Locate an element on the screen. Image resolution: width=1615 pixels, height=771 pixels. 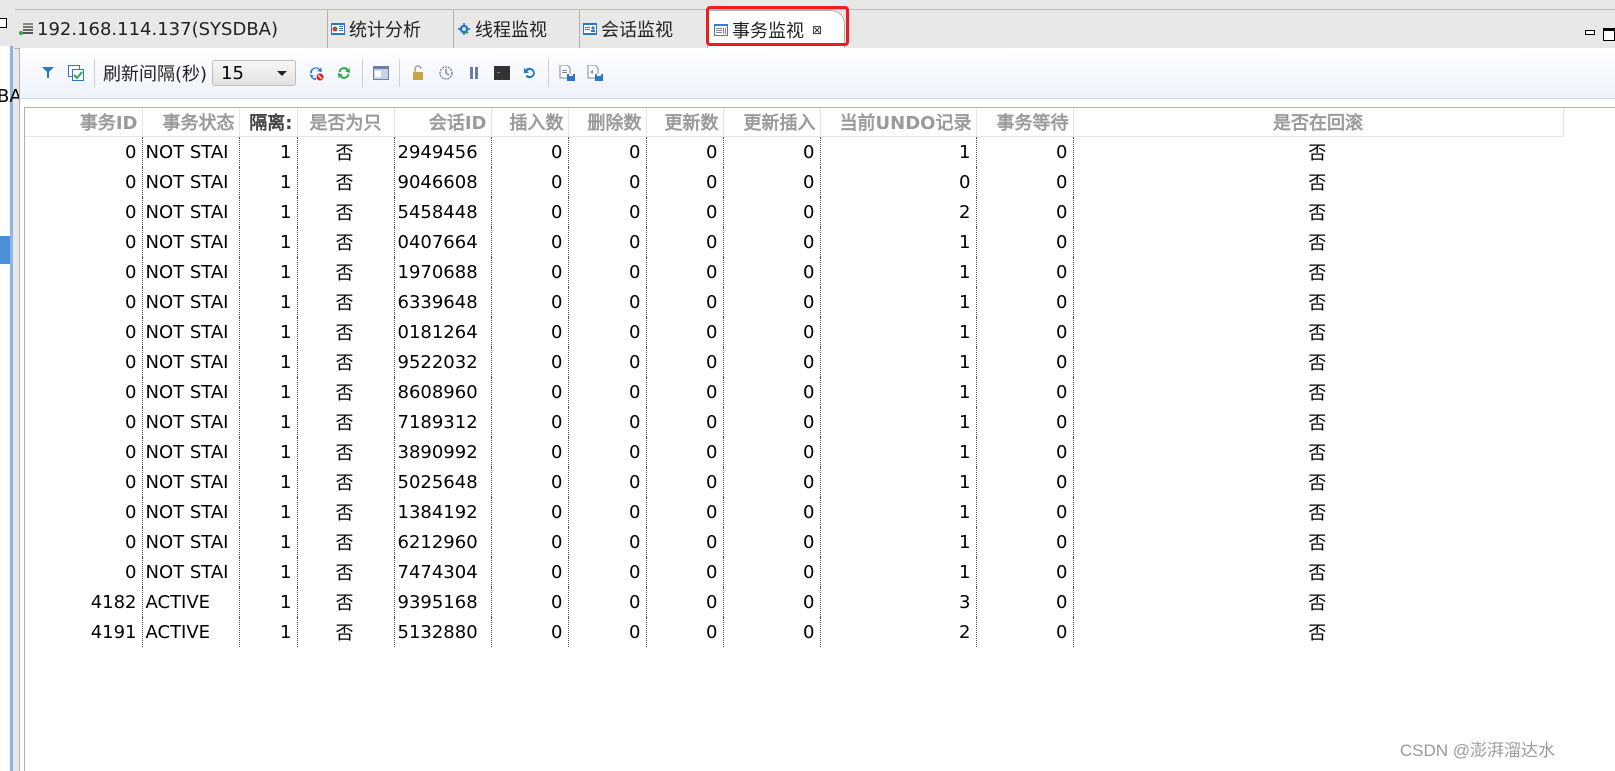
tab-statistics: 统计分析 is located at coordinates (389, 29).